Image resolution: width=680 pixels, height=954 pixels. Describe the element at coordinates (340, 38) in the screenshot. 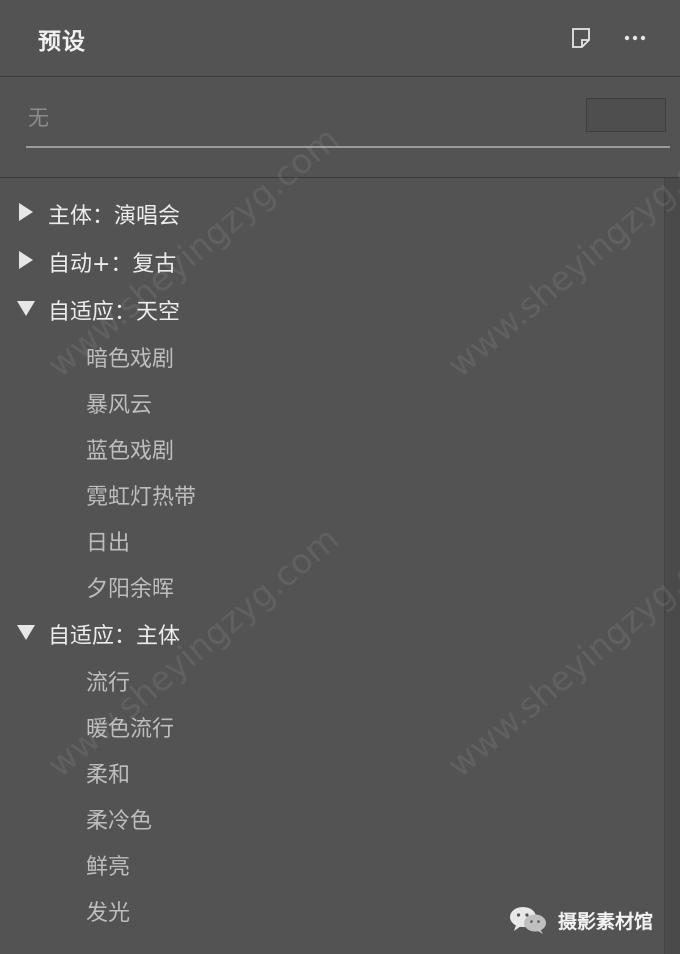

I see `panel-header: 预设` at that location.